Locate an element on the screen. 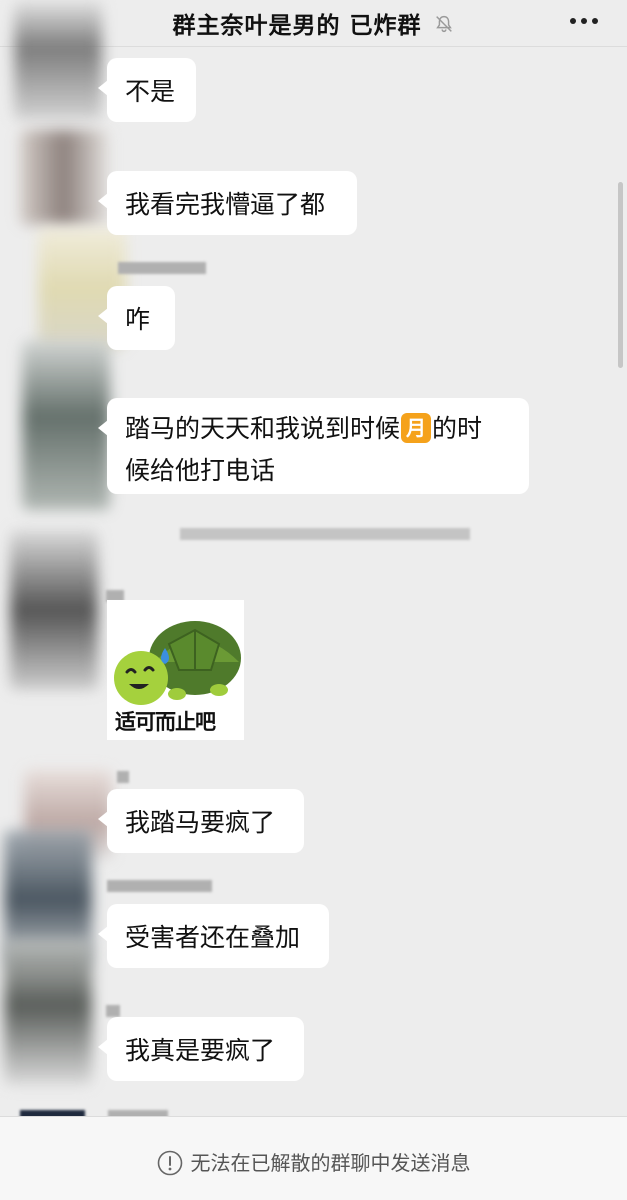  message-text: 我踏马要疯了 is located at coordinates (200, 822).